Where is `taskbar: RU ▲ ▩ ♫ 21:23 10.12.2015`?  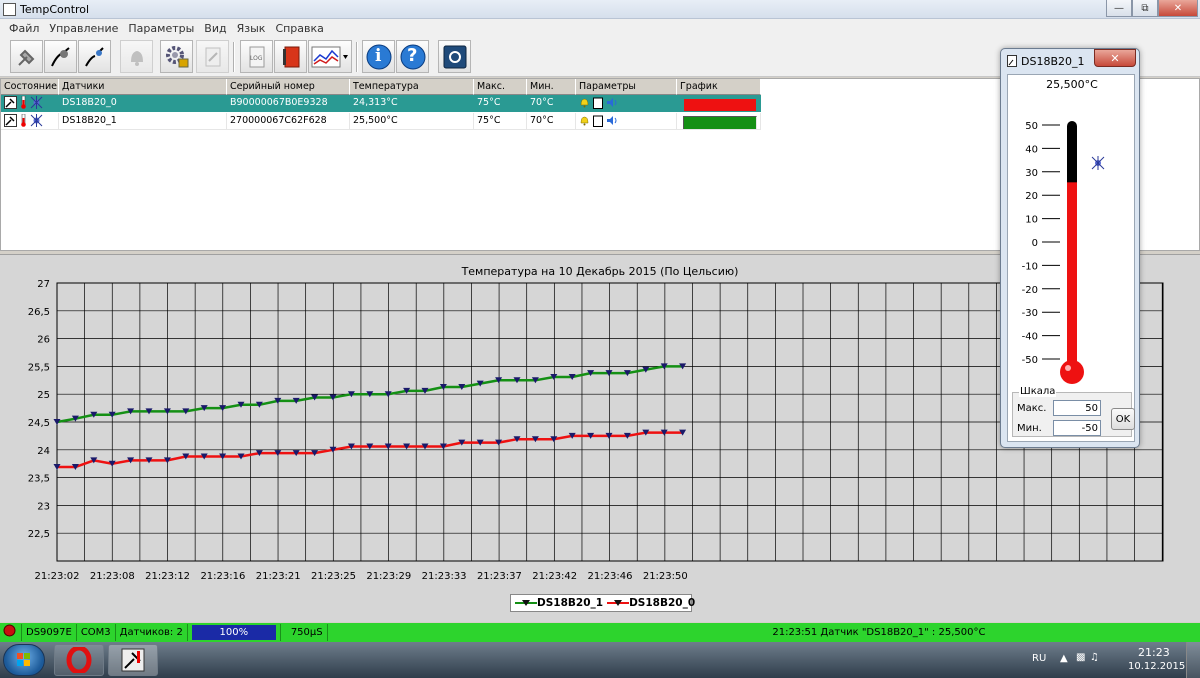 taskbar: RU ▲ ▩ ♫ 21:23 10.12.2015 is located at coordinates (600, 660).